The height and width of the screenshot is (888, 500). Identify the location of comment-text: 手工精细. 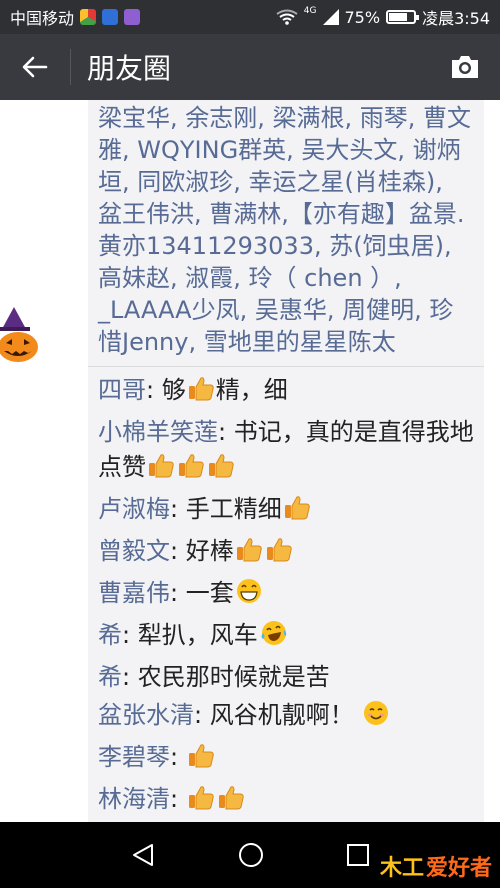
(233, 509).